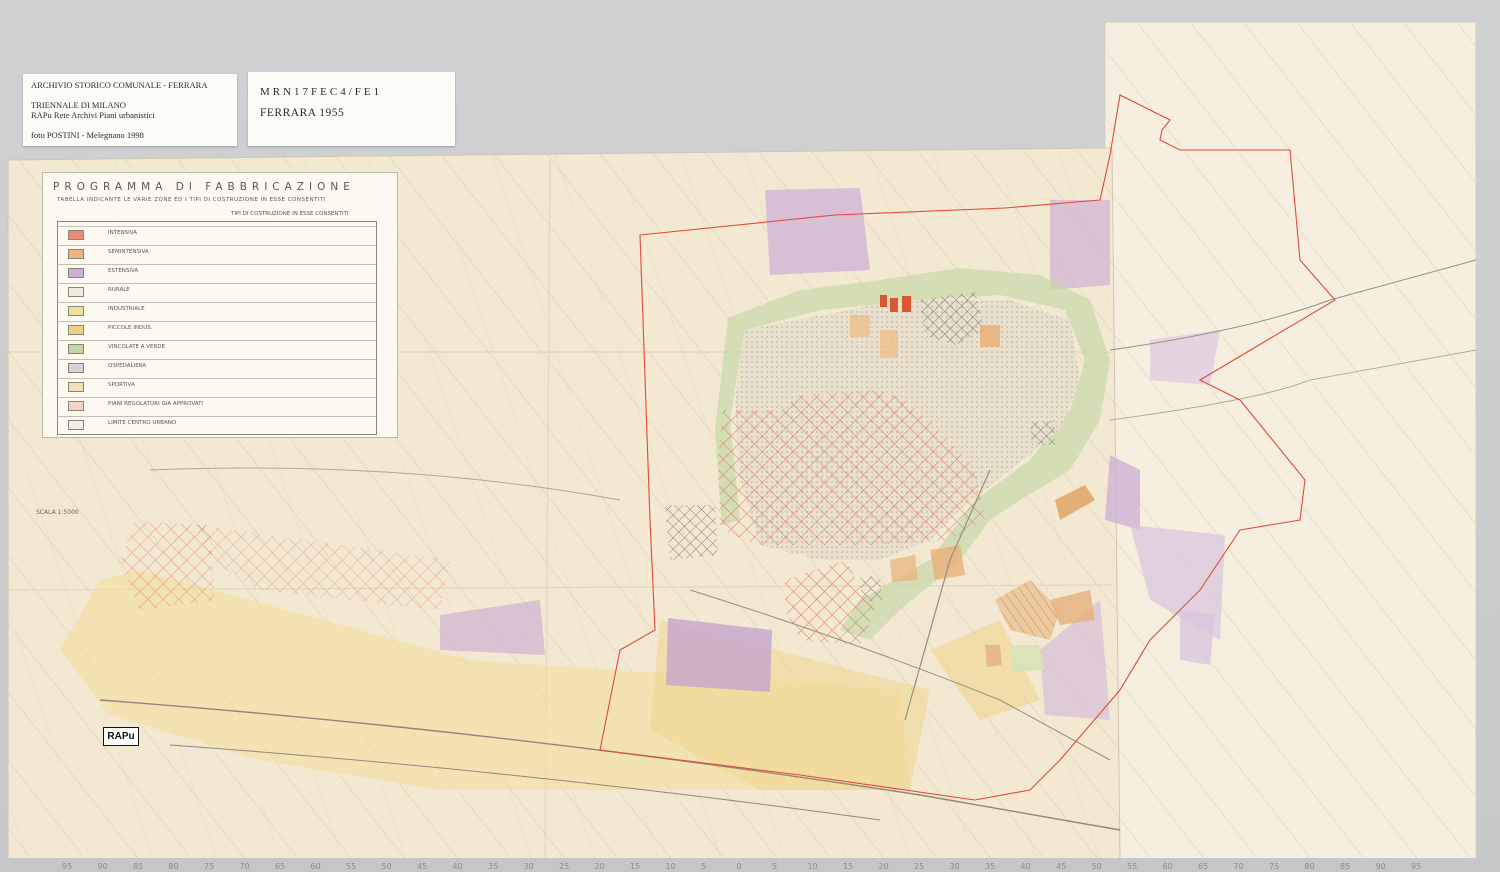 The image size is (1500, 872). What do you see at coordinates (321, 92) in the screenshot?
I see `document-code: MRN17FEC4/FE1` at bounding box center [321, 92].